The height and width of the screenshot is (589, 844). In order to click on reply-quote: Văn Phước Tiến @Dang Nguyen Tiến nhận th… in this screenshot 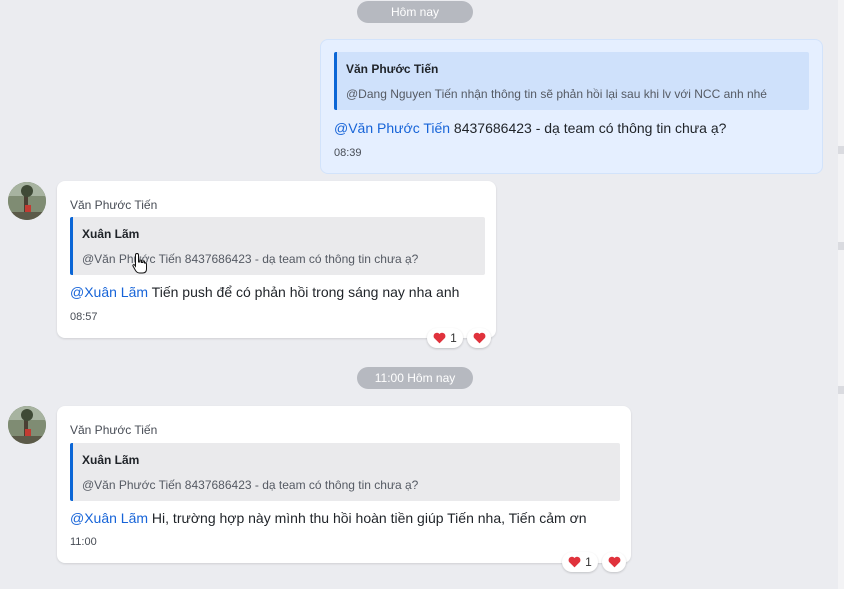, I will do `click(571, 81)`.